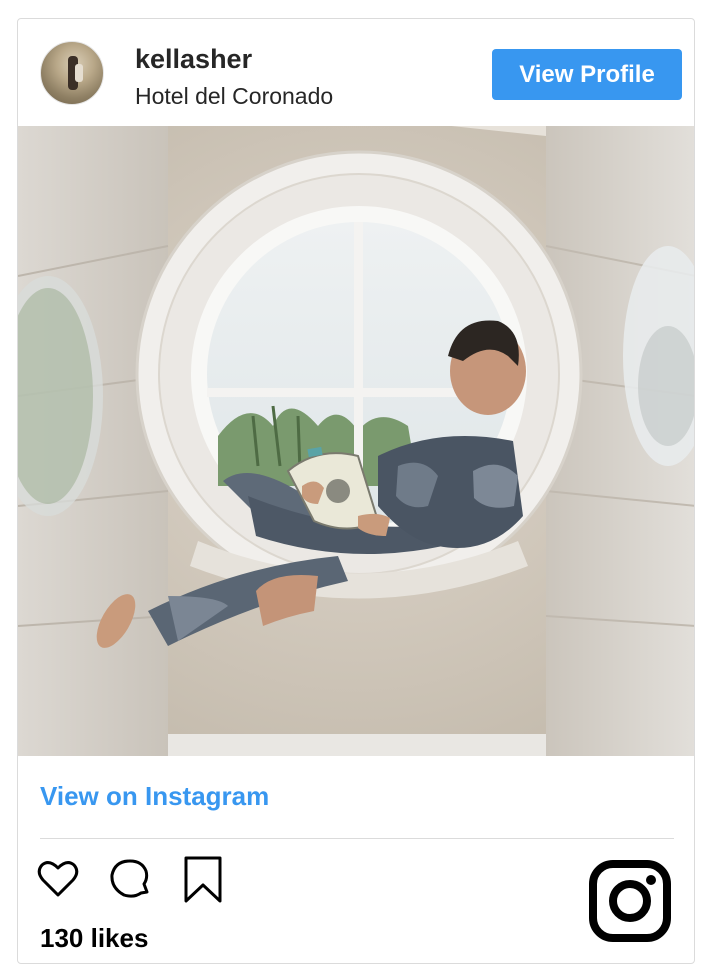  I want to click on heart-icon, so click(58, 879).